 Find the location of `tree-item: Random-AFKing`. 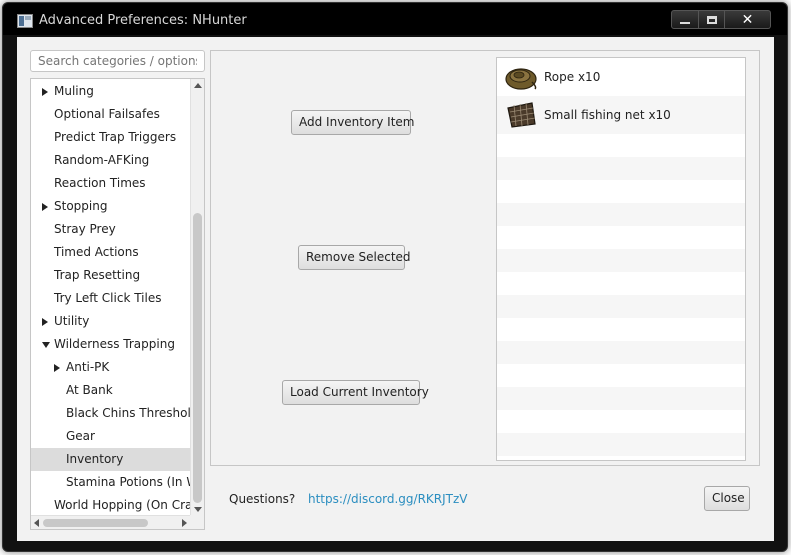

tree-item: Random-AFKing is located at coordinates (111, 160).